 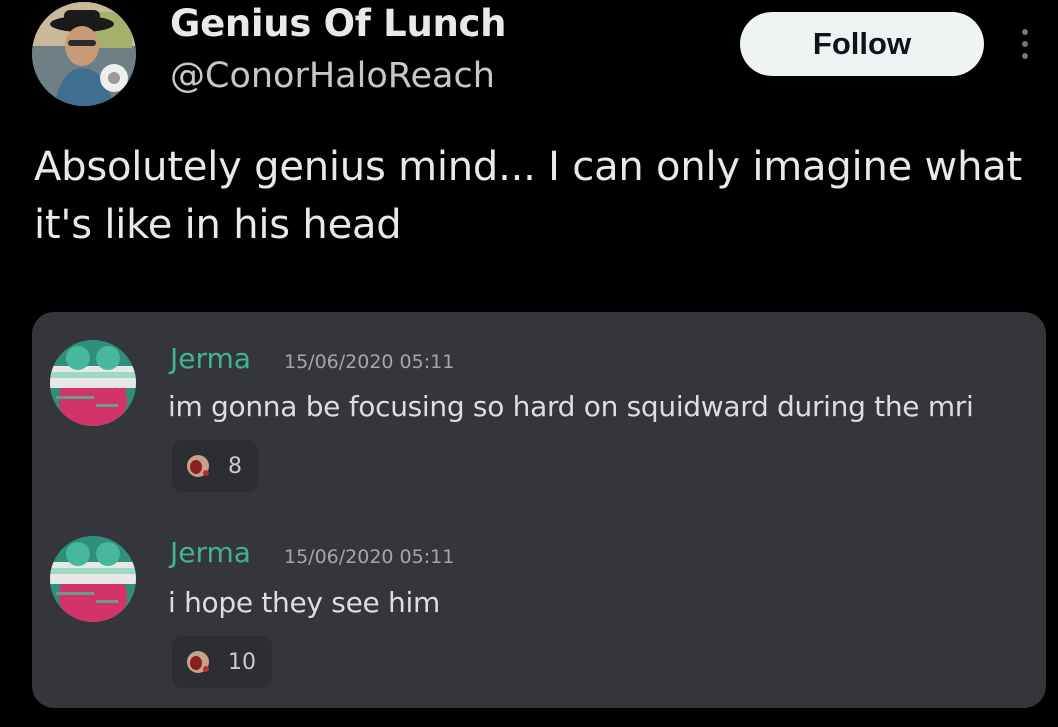 What do you see at coordinates (215, 466) in the screenshot?
I see `reaction-chip: 8` at bounding box center [215, 466].